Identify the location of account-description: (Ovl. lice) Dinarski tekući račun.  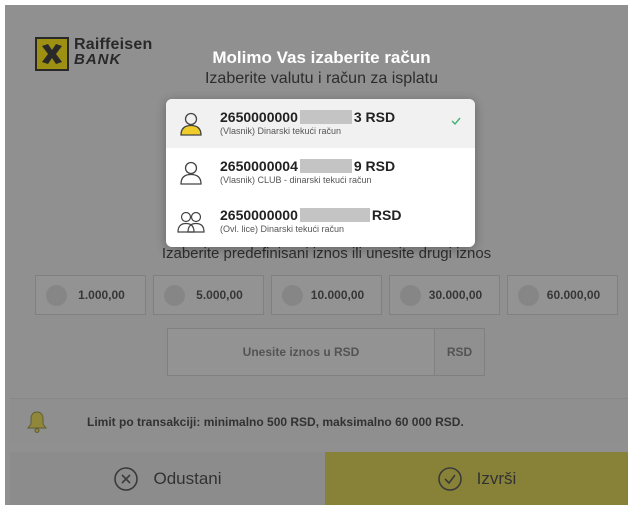
(282, 228).